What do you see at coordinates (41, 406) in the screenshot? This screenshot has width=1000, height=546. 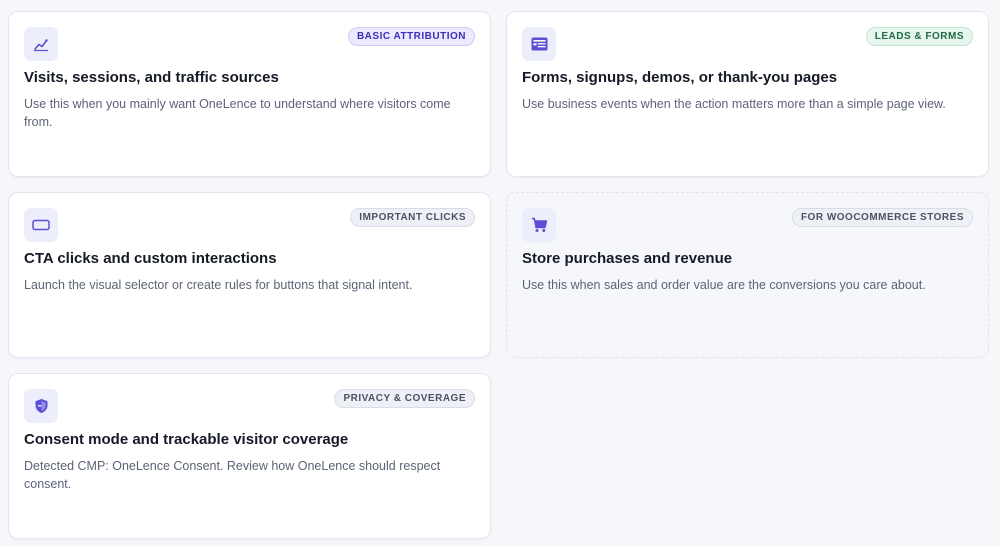 I see `shield-icon` at bounding box center [41, 406].